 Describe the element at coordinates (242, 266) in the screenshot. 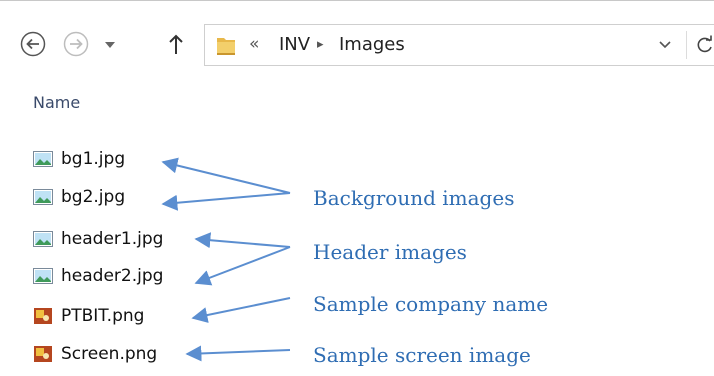

I see `arrow-to-header2` at that location.